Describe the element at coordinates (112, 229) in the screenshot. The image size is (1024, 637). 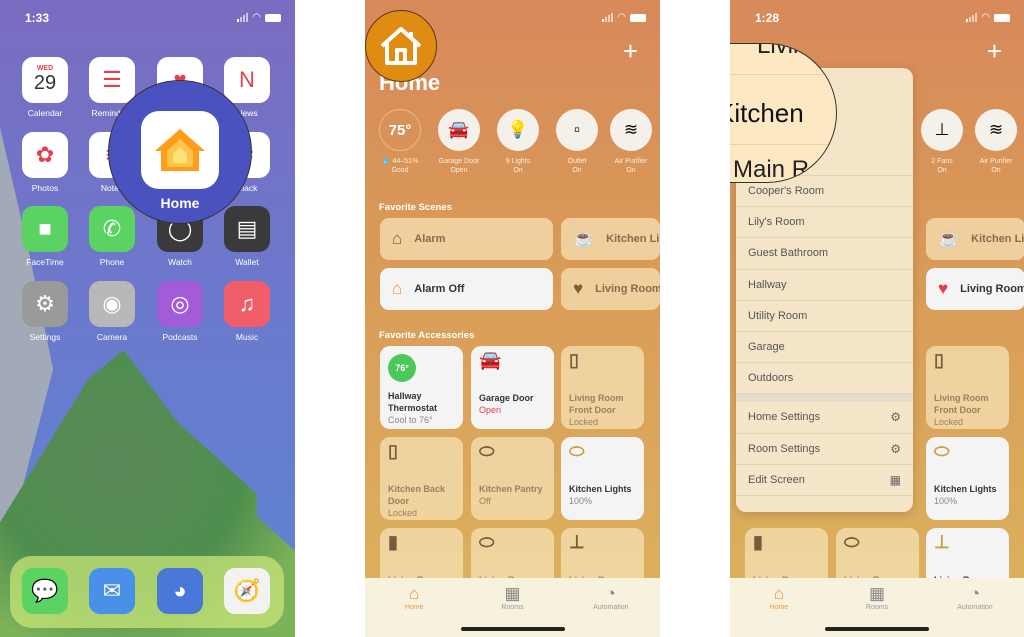
I see `phone-icon: ✆` at that location.